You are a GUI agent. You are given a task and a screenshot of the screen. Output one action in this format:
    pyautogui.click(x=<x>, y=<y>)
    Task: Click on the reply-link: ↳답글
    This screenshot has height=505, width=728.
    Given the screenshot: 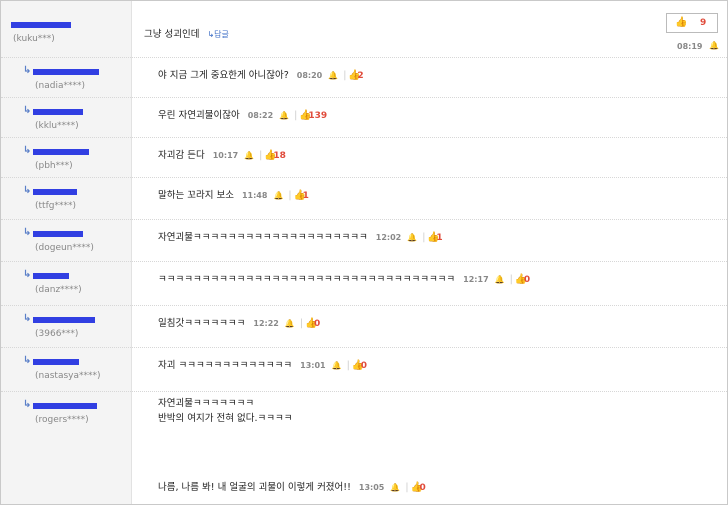 What is the action you would take?
    pyautogui.click(x=217, y=34)
    